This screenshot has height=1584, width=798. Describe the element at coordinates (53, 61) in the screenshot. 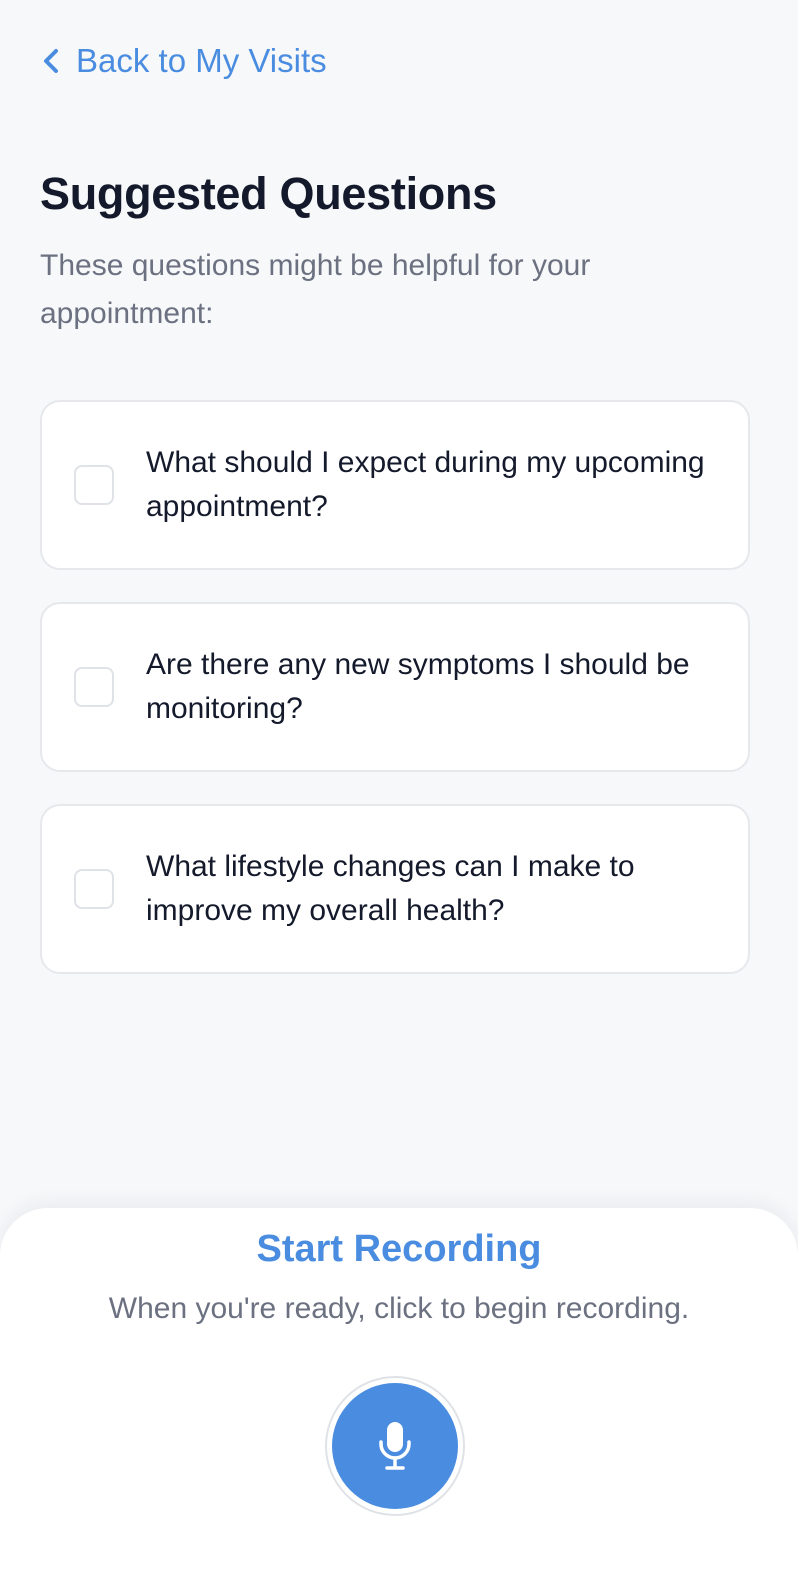

I see `chevron-left-icon` at that location.